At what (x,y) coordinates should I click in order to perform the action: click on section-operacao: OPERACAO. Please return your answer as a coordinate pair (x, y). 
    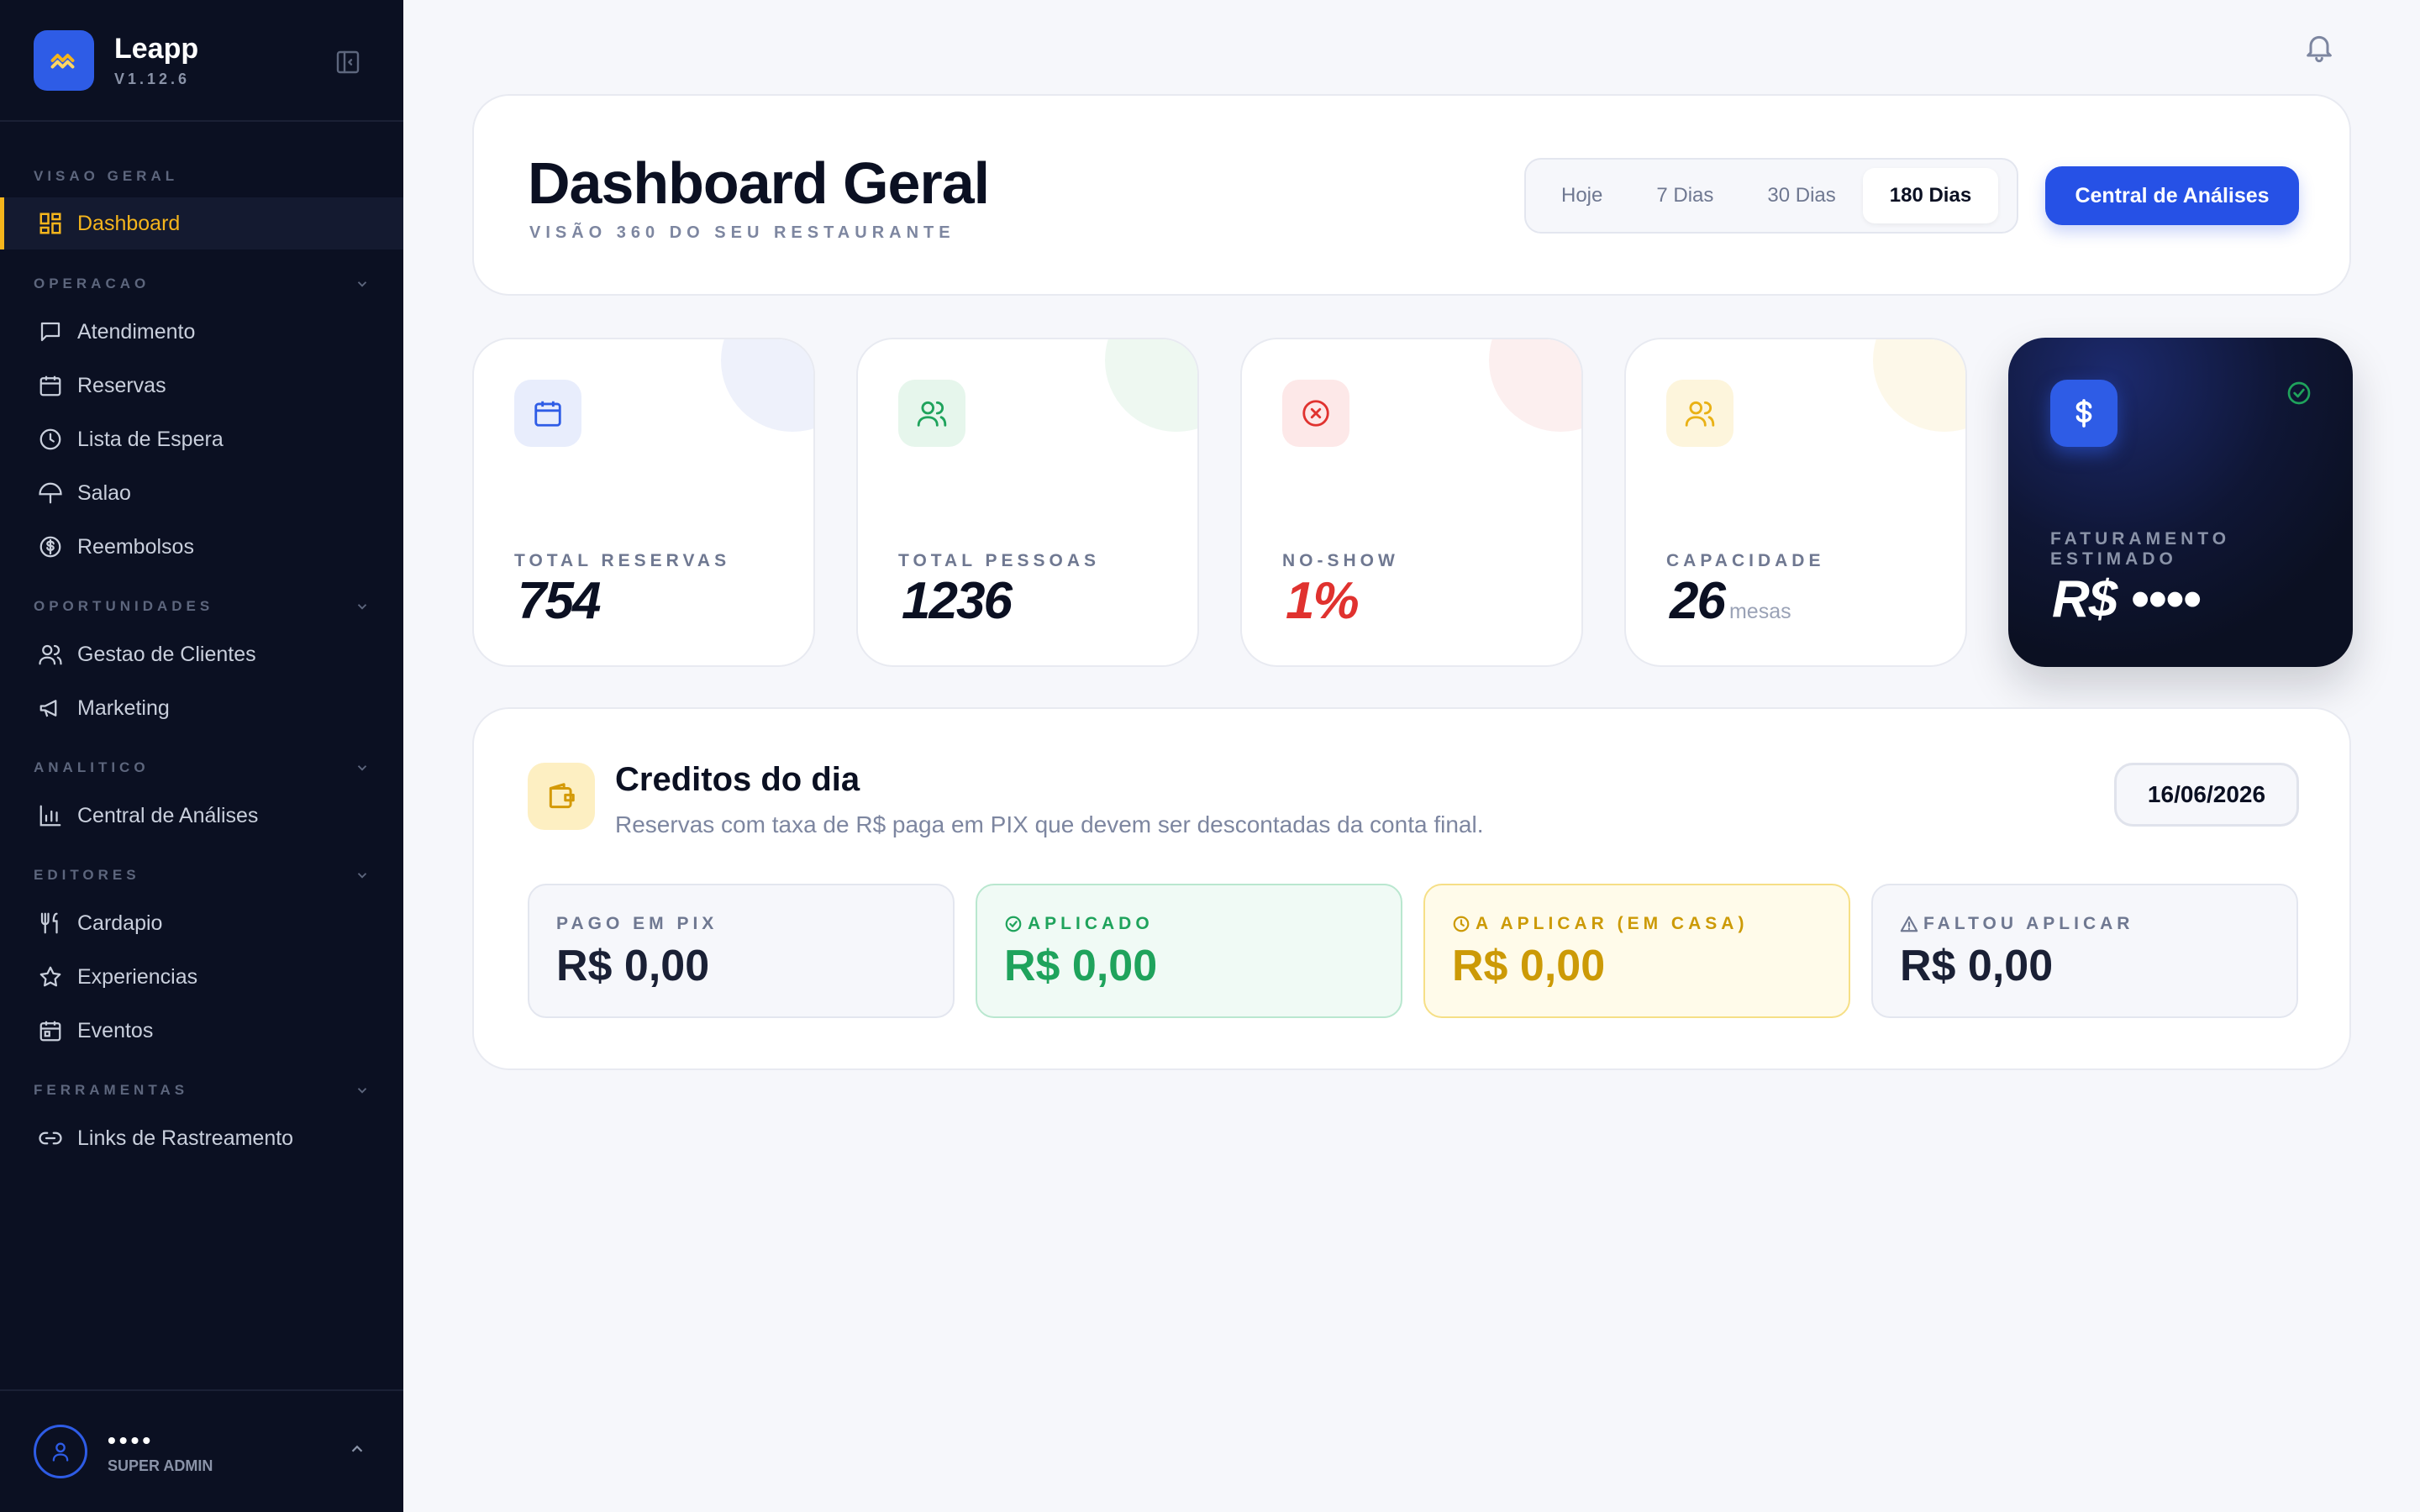
    Looking at the image, I should click on (202, 284).